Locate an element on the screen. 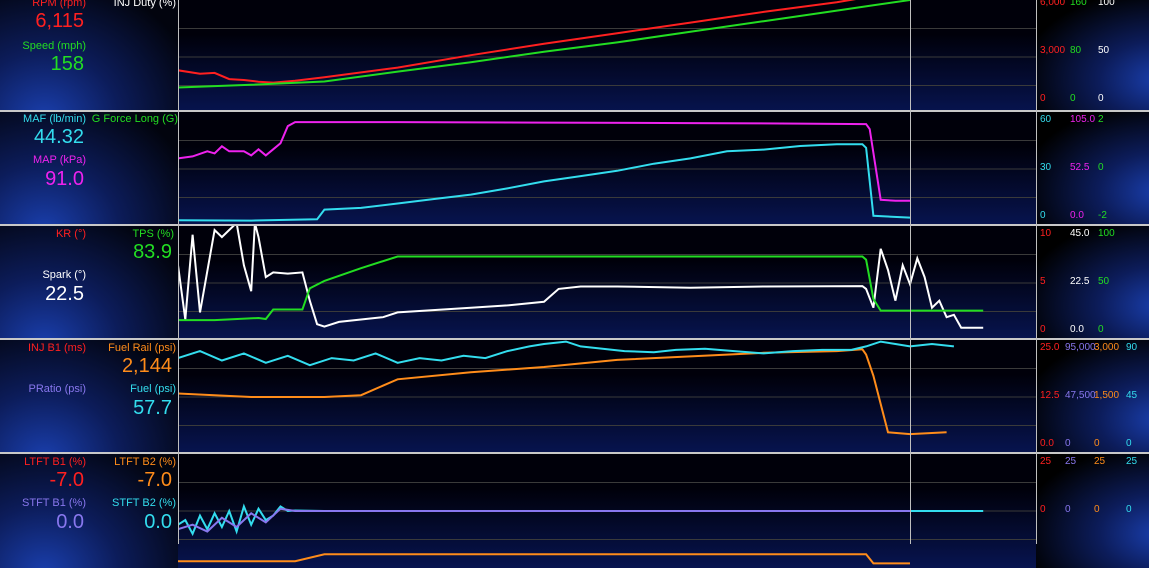  readout-area: KR (°) TPS (%) 83.9 Spark (°) 22.5 is located at coordinates (89, 283).